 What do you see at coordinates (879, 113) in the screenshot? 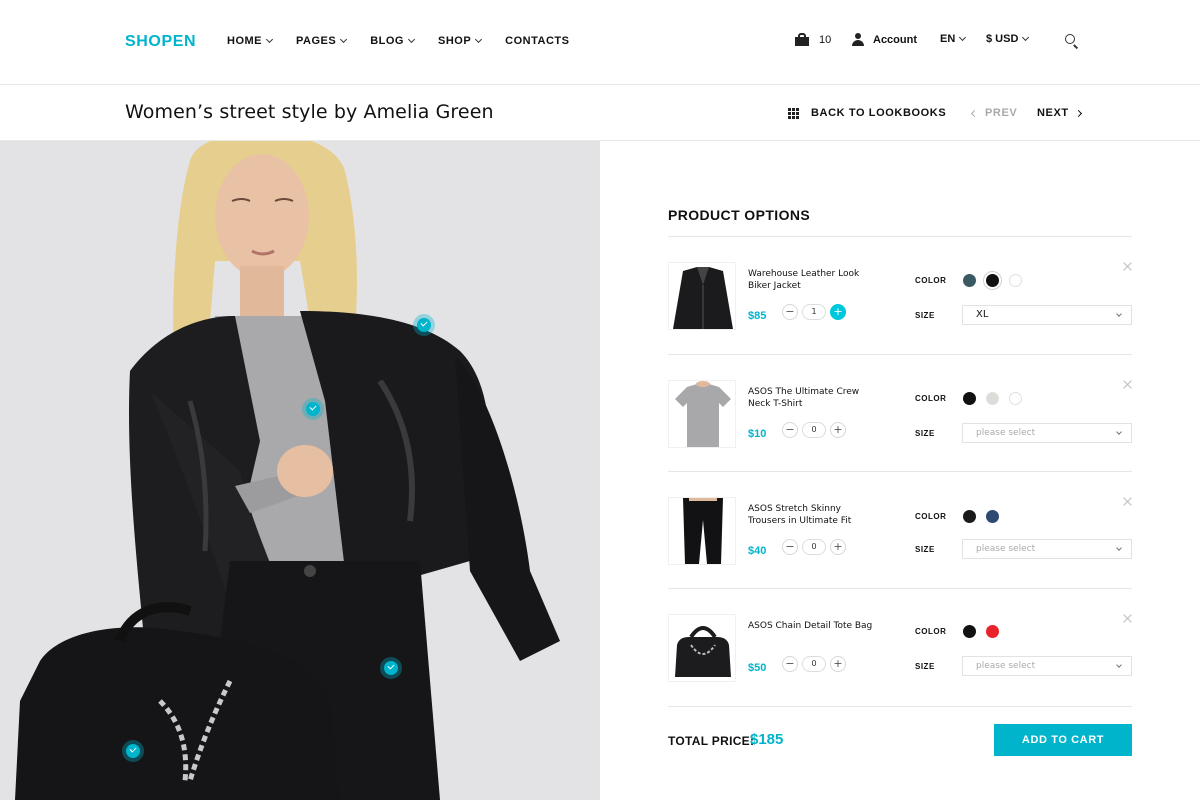
I see `back-label: BACK TO LOOKBOOKS` at bounding box center [879, 113].